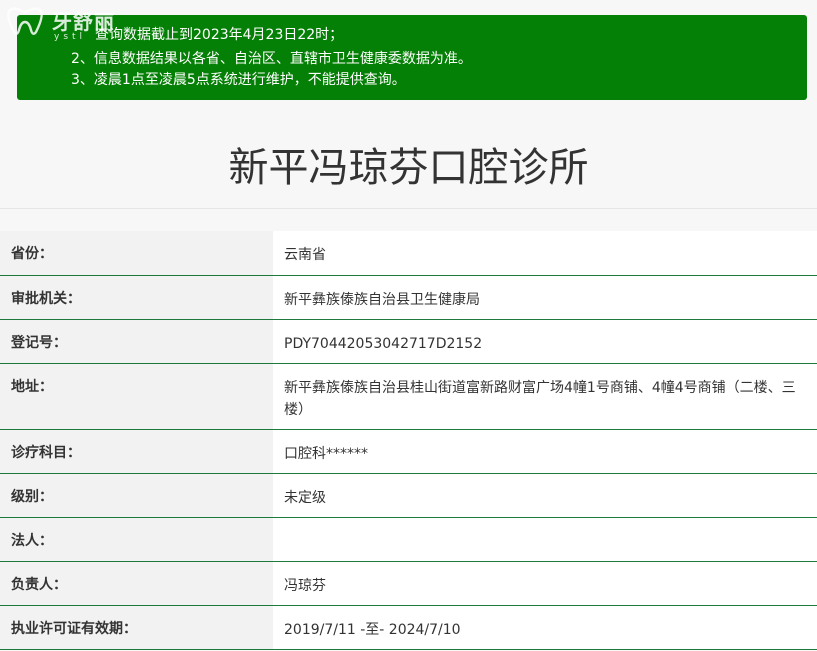  Describe the element at coordinates (408, 168) in the screenshot. I see `page-title: 新平冯琼芬口腔诊所` at that location.